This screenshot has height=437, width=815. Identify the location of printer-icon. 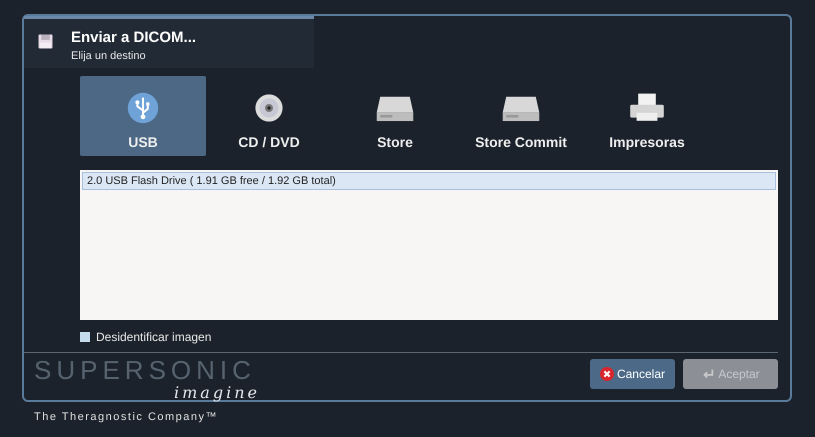
(647, 108).